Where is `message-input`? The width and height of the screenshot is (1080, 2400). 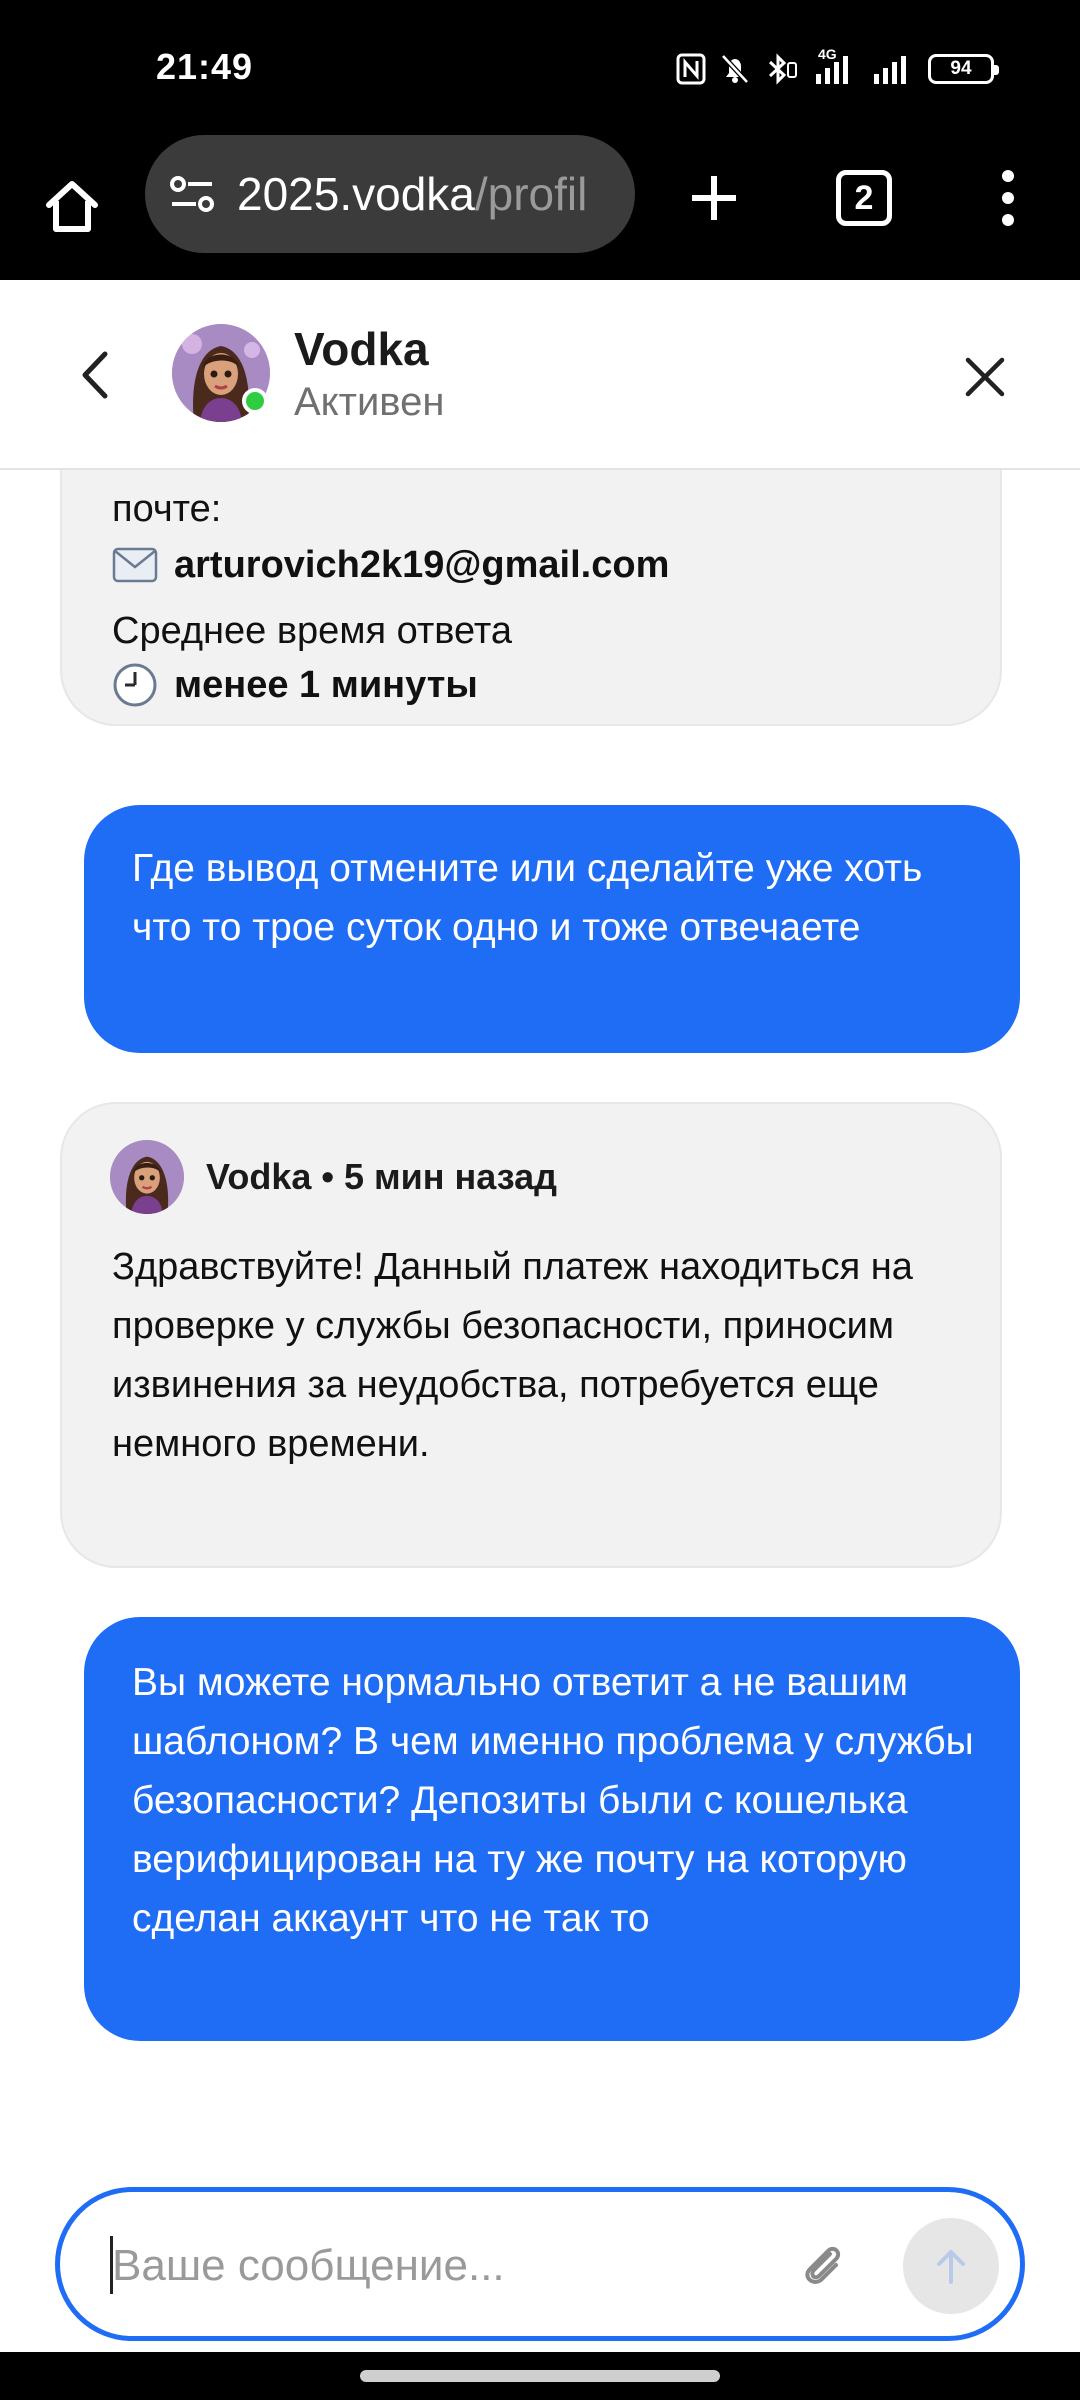 message-input is located at coordinates (450, 2266).